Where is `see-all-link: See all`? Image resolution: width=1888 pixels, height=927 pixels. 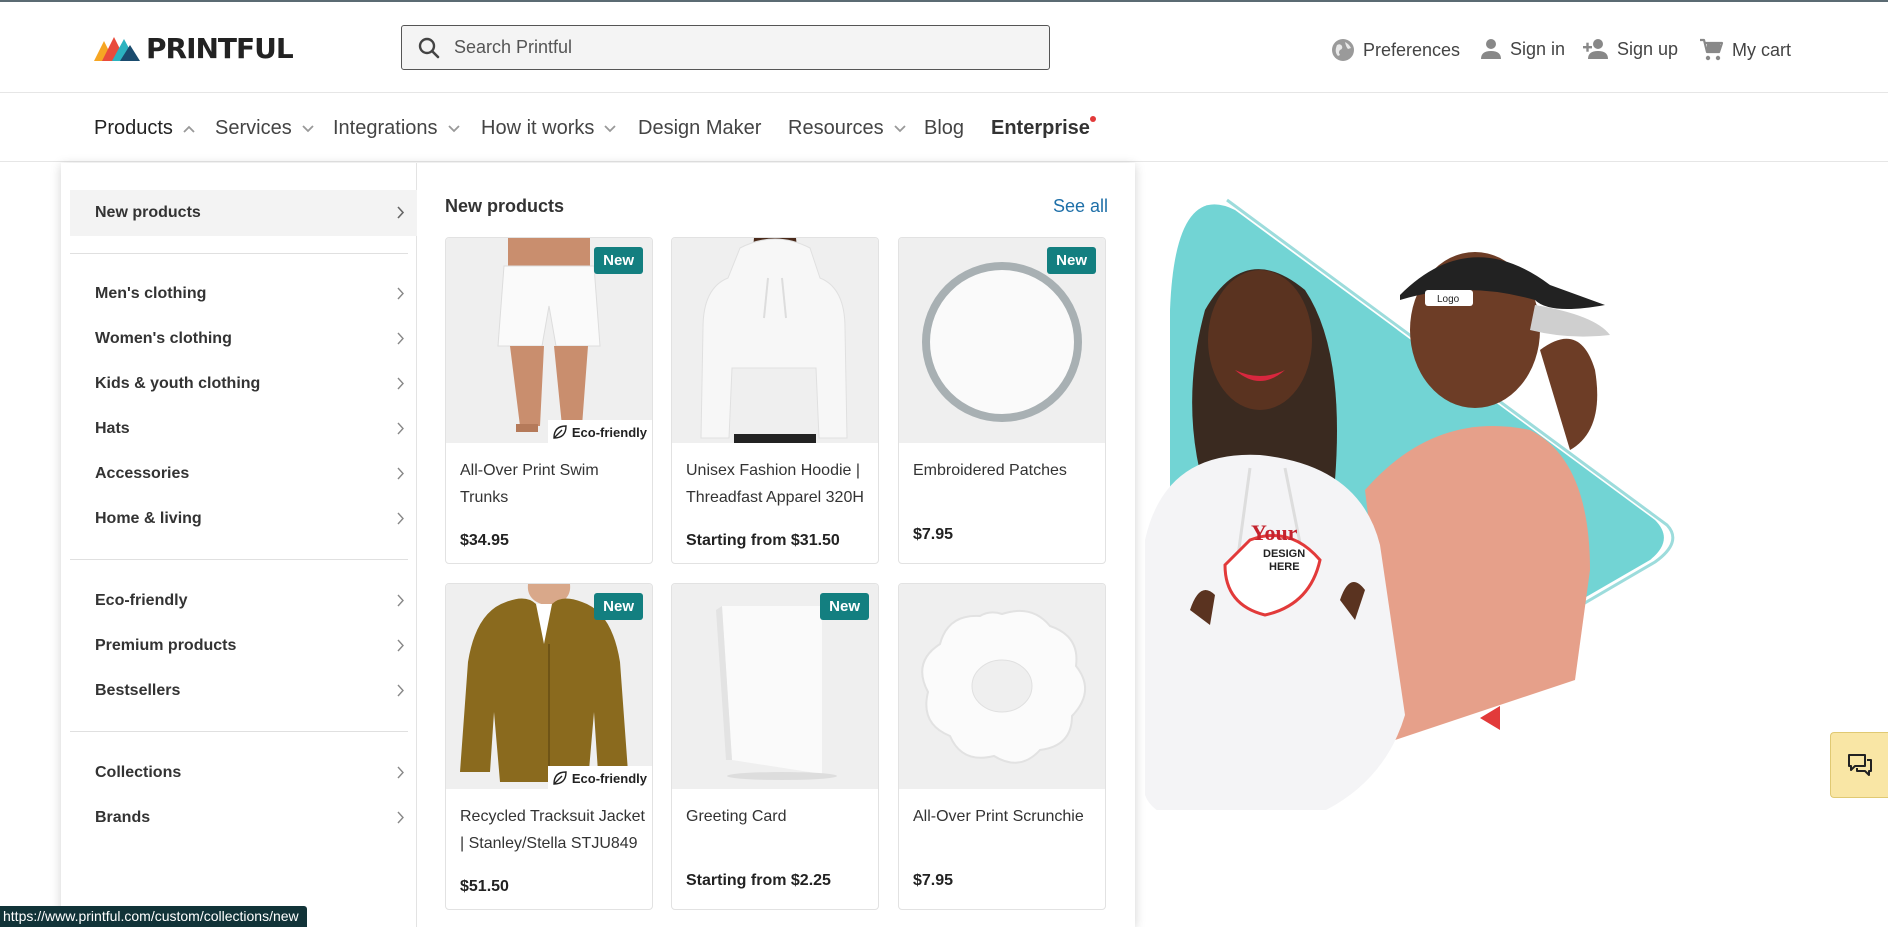
see-all-link: See all is located at coordinates (1080, 206).